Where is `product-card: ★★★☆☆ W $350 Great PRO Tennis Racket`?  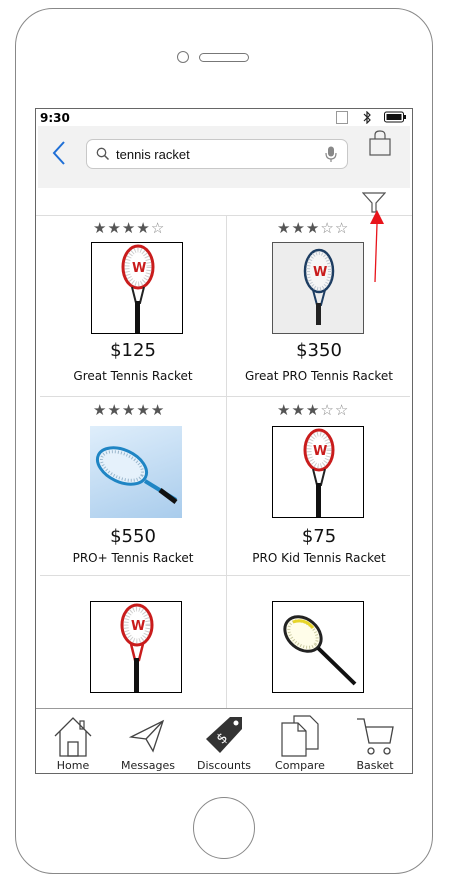
product-card: ★★★☆☆ W $350 Great PRO Tennis Racket is located at coordinates (319, 305).